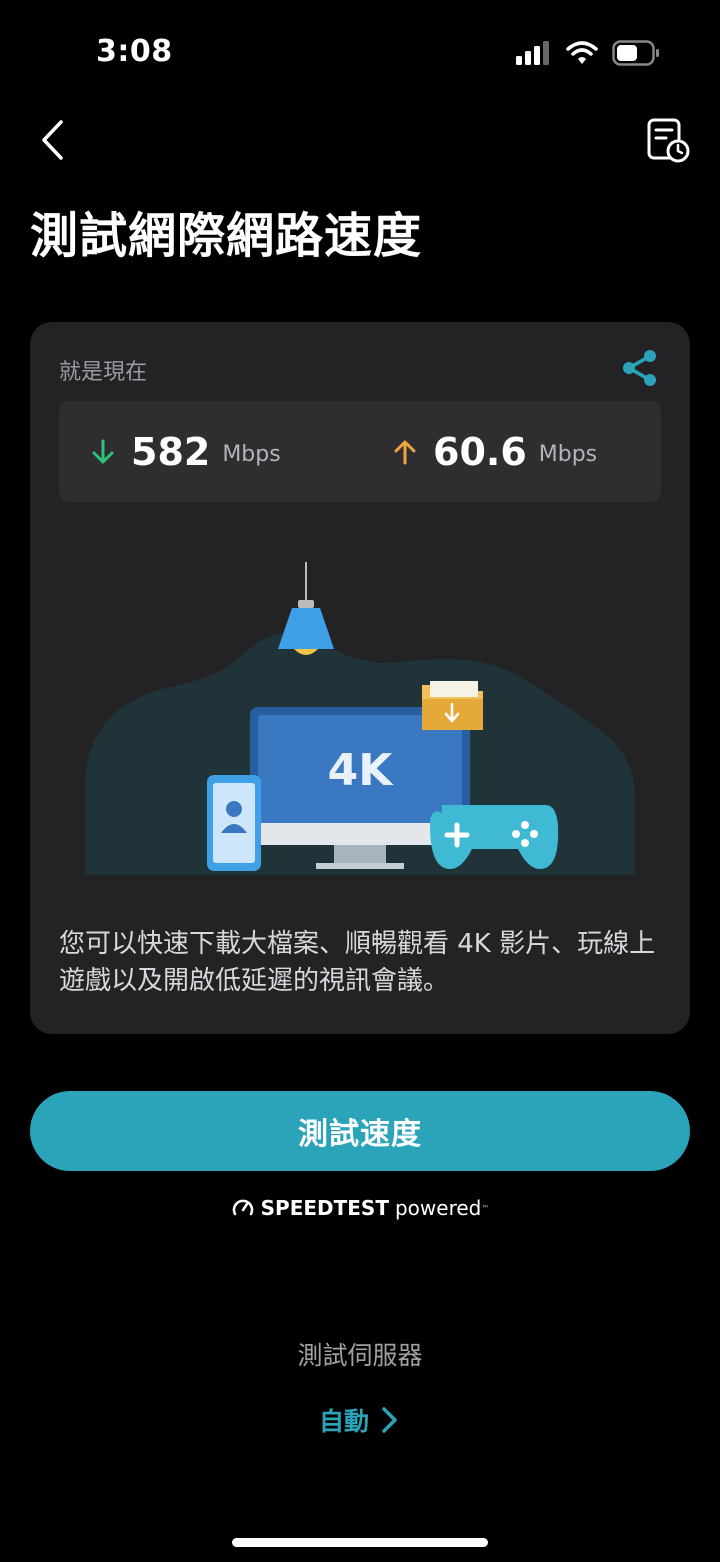 This screenshot has height=1562, width=720. I want to click on speedtest-brand: SPEEDTEST, so click(324, 1208).